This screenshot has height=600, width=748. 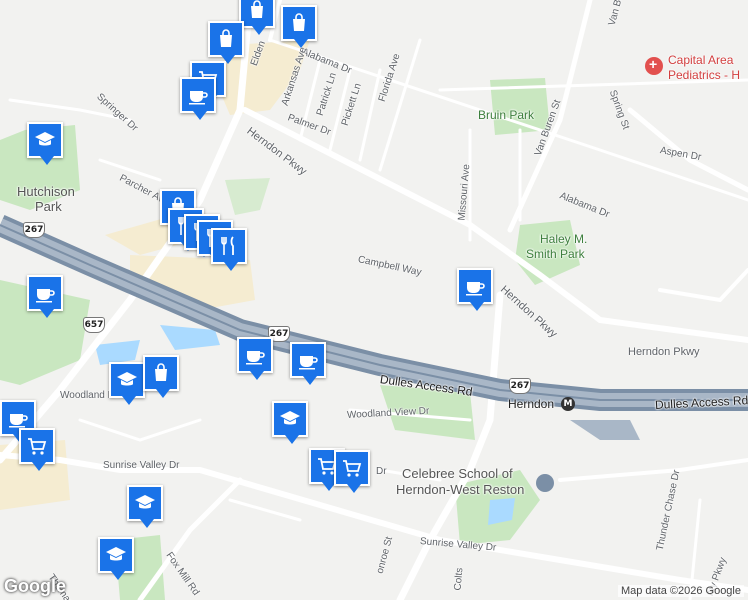 What do you see at coordinates (35, 586) in the screenshot?
I see `google-logo: Google` at bounding box center [35, 586].